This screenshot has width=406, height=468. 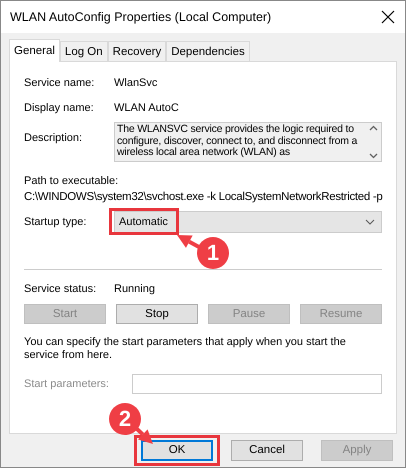 I want to click on dialog-button: OK, so click(x=177, y=450).